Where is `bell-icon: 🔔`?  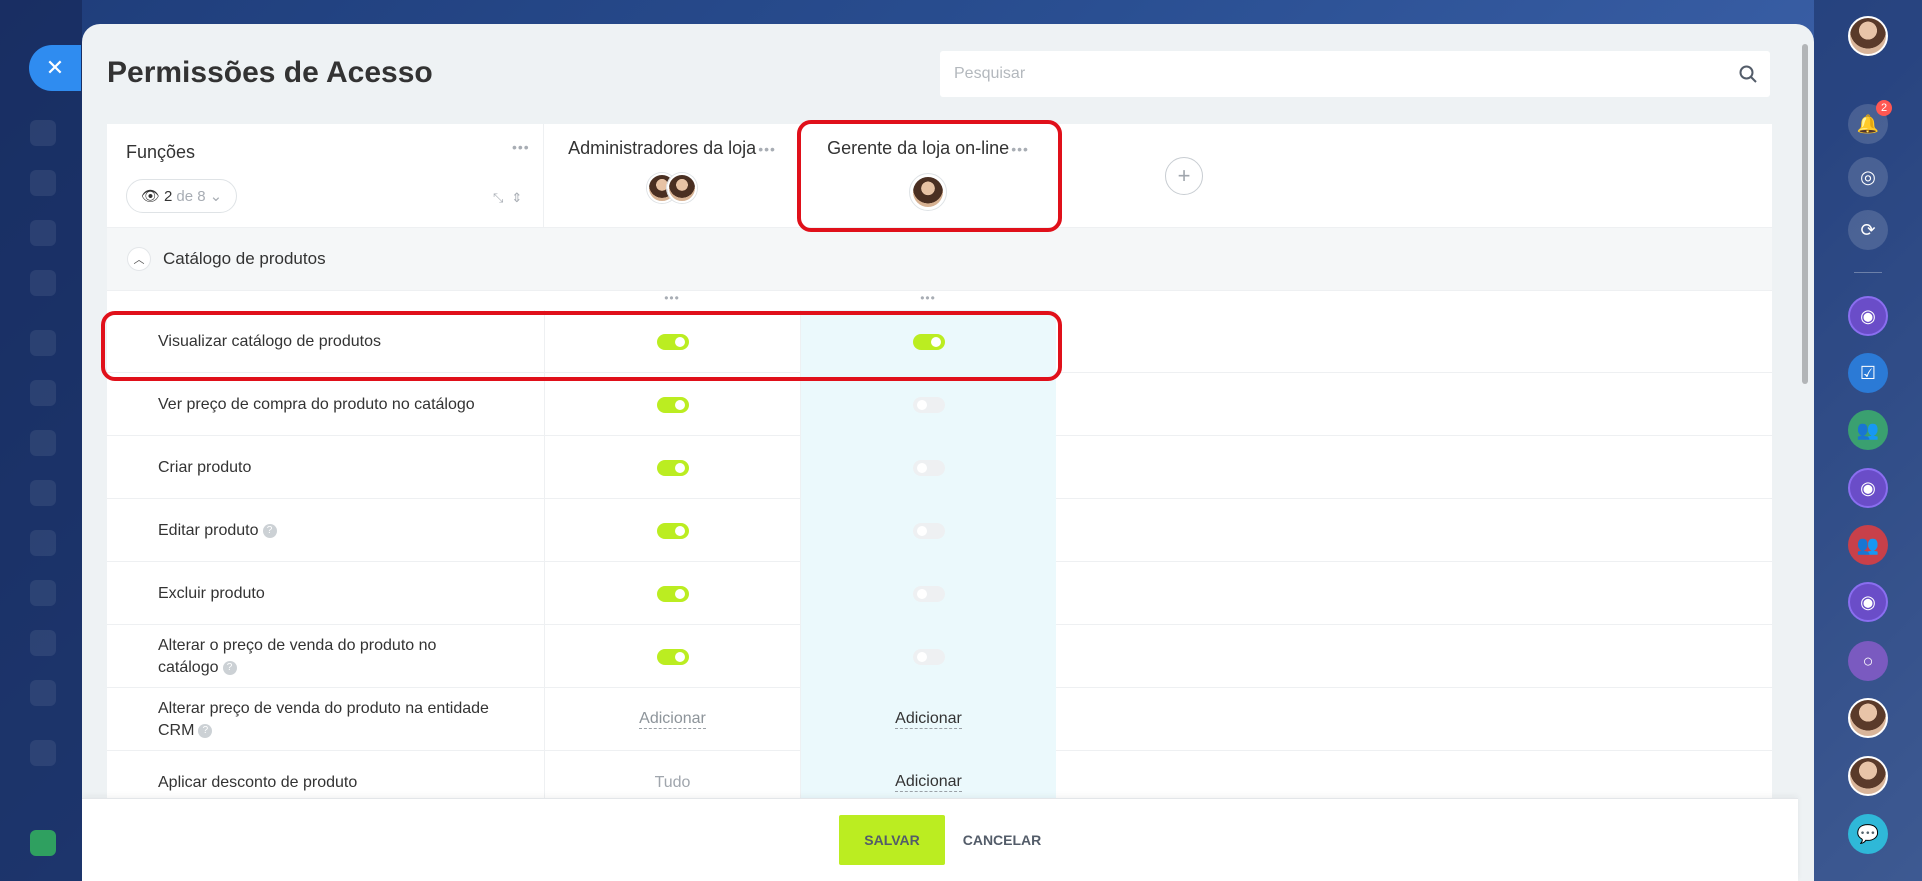 bell-icon: 🔔 is located at coordinates (1868, 123).